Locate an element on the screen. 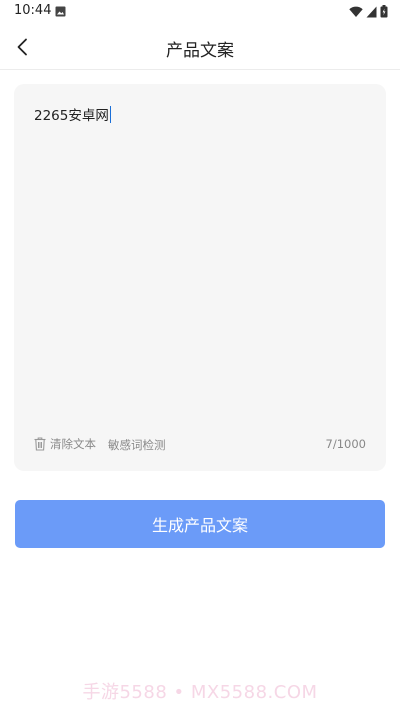  generate-button: 生成产品文案 is located at coordinates (200, 524).